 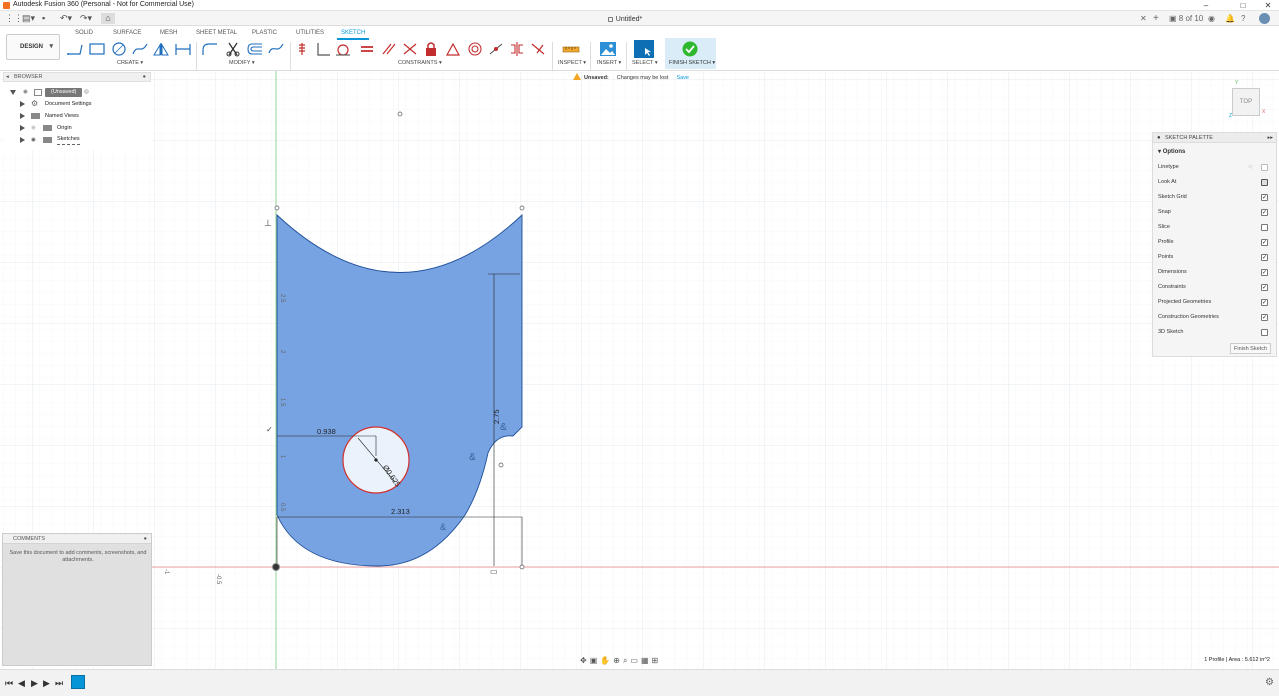 I want to click on inspect-menu: INSPECT ▾, so click(x=572, y=63).